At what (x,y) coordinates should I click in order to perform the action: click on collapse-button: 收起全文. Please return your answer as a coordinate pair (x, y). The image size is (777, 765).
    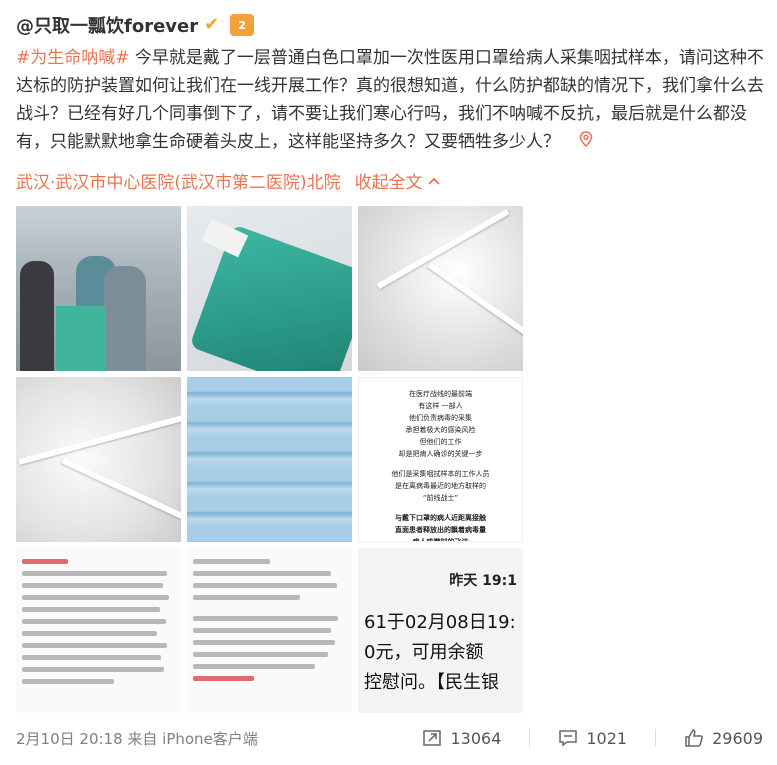
    Looking at the image, I should click on (398, 180).